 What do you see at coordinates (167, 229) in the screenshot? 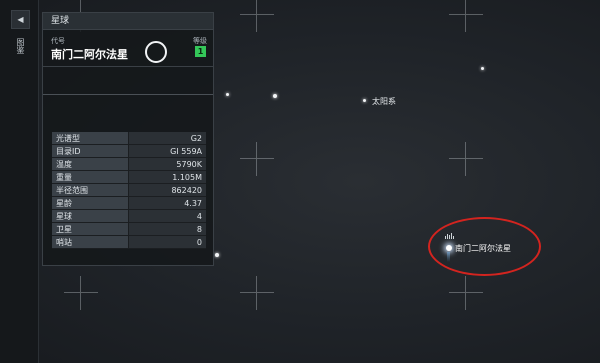
I see `stat-value: 8` at bounding box center [167, 229].